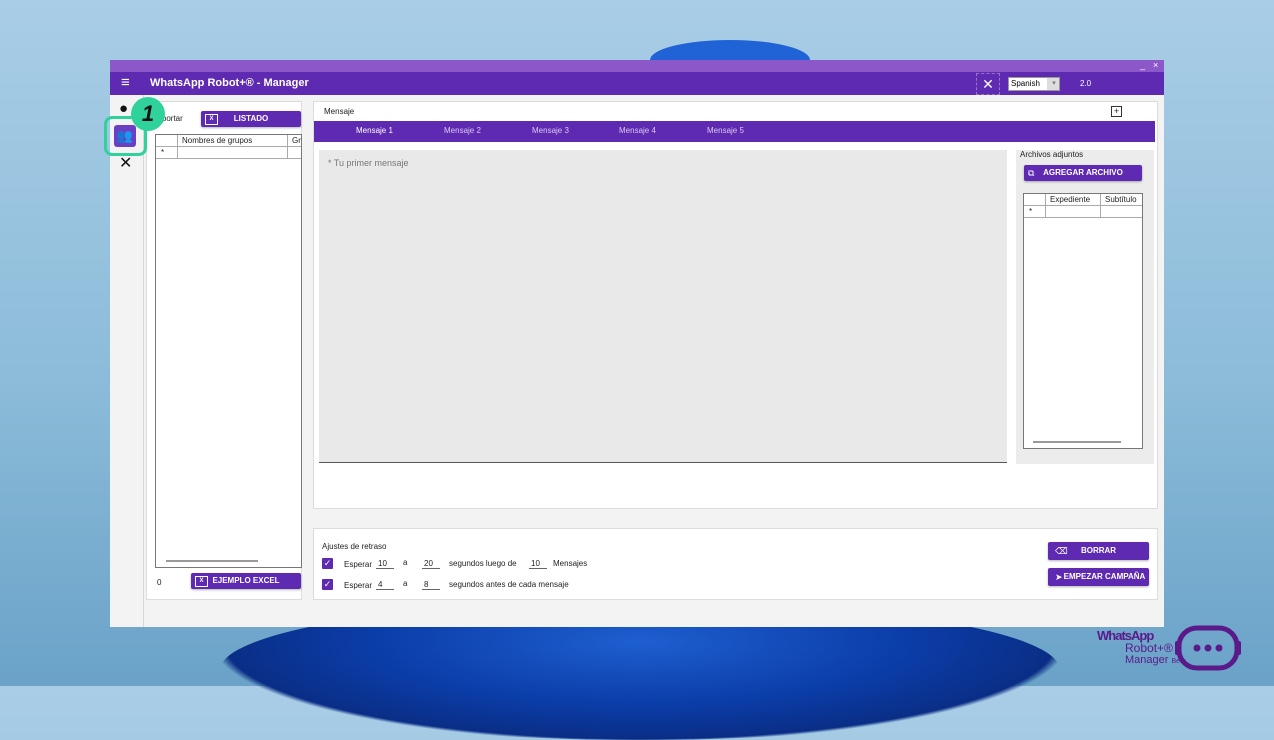 The width and height of the screenshot is (1274, 740). What do you see at coordinates (637, 66) in the screenshot?
I see `window-top-strip` at bounding box center [637, 66].